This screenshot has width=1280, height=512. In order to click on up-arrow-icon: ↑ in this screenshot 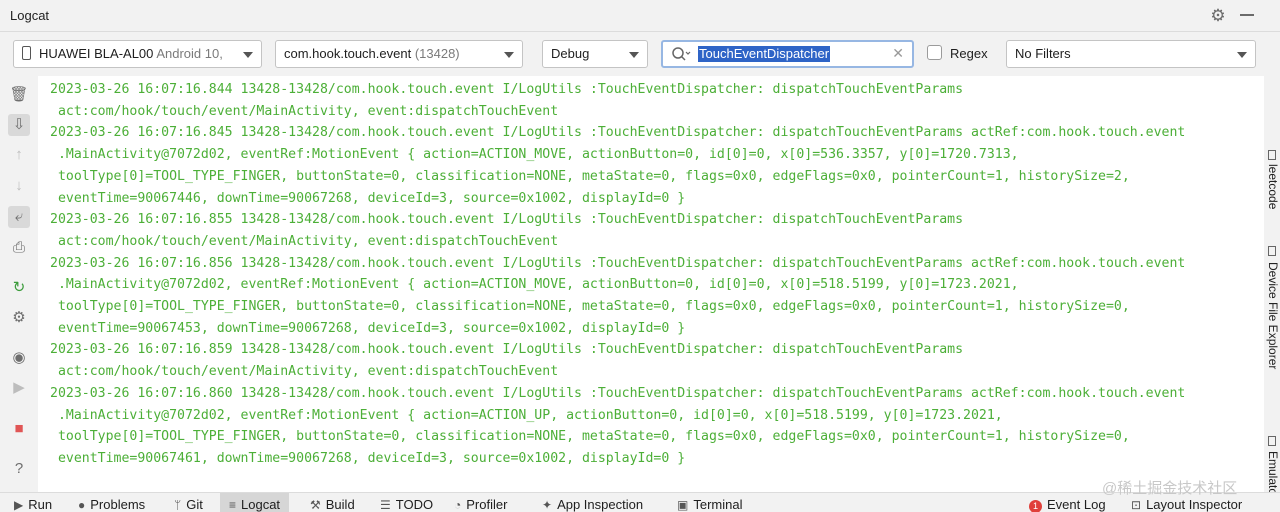, I will do `click(19, 155)`.